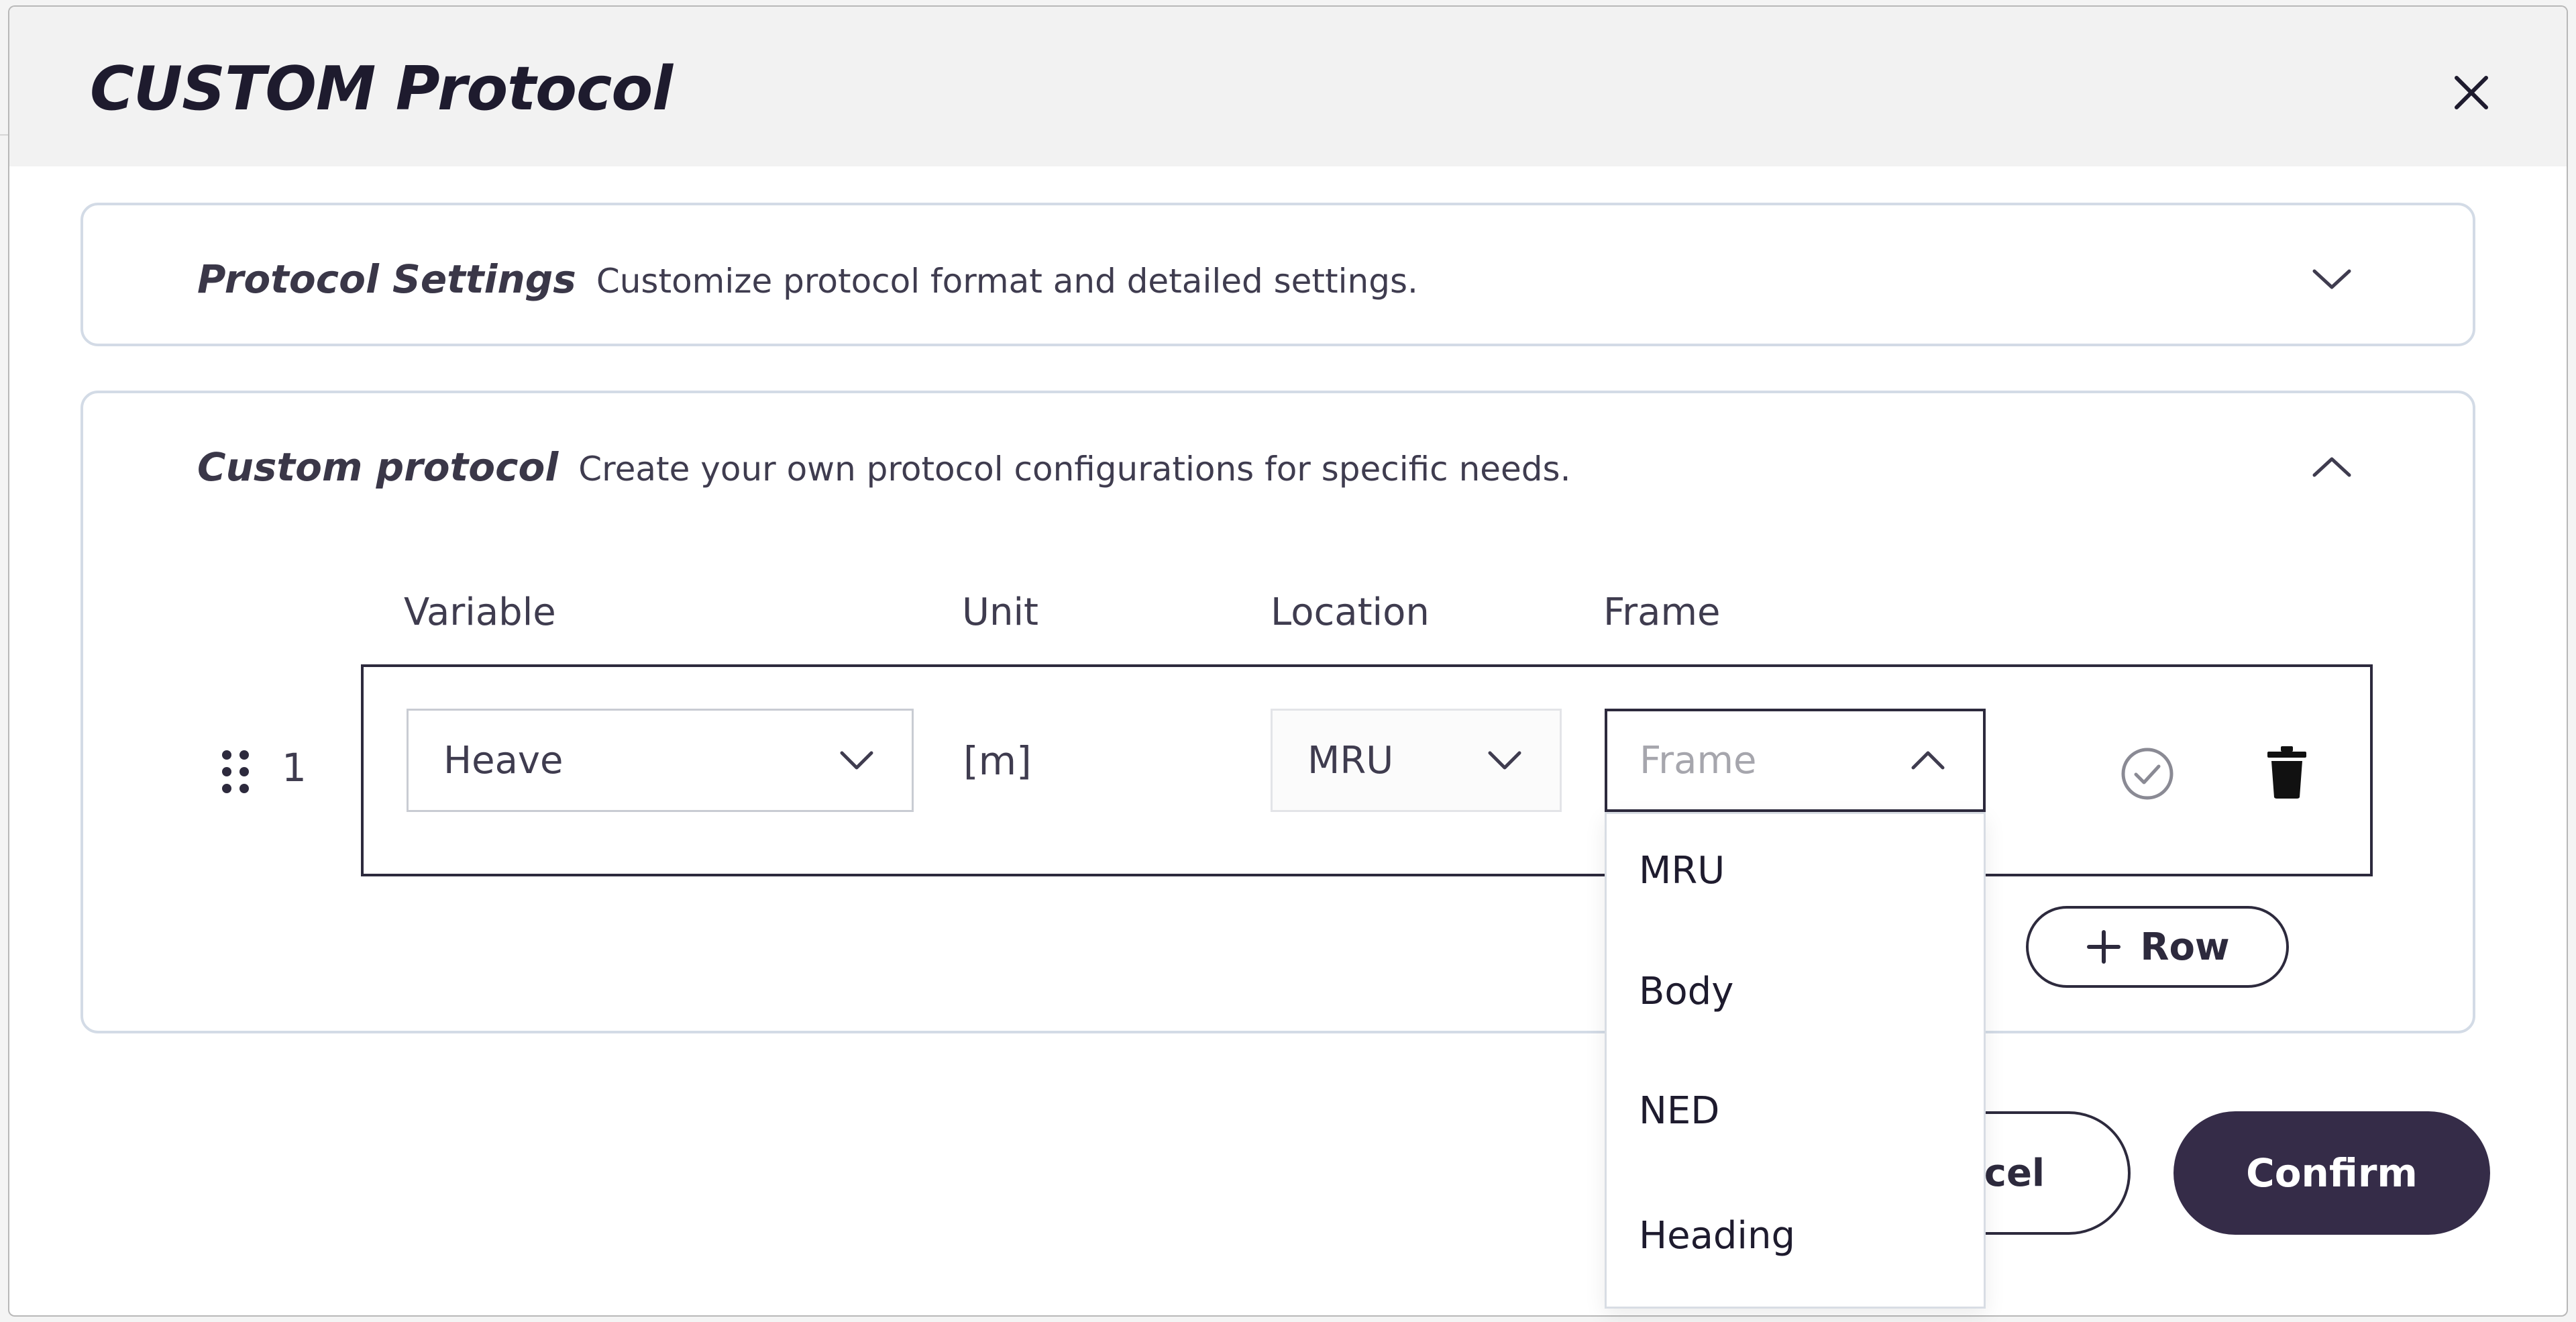 The image size is (2576, 1322). What do you see at coordinates (1679, 1111) in the screenshot?
I see `frame-option-ned: NED` at bounding box center [1679, 1111].